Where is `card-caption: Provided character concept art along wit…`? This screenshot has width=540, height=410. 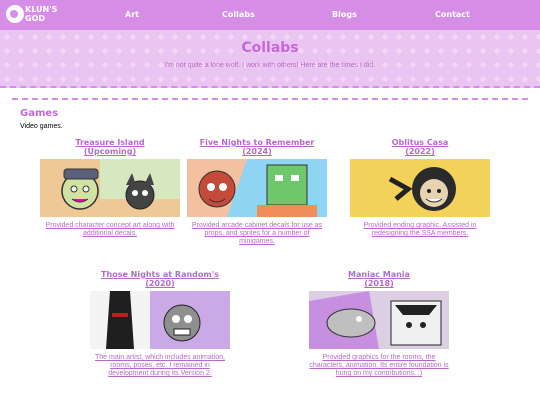 card-caption: Provided character concept art along wit… is located at coordinates (110, 230).